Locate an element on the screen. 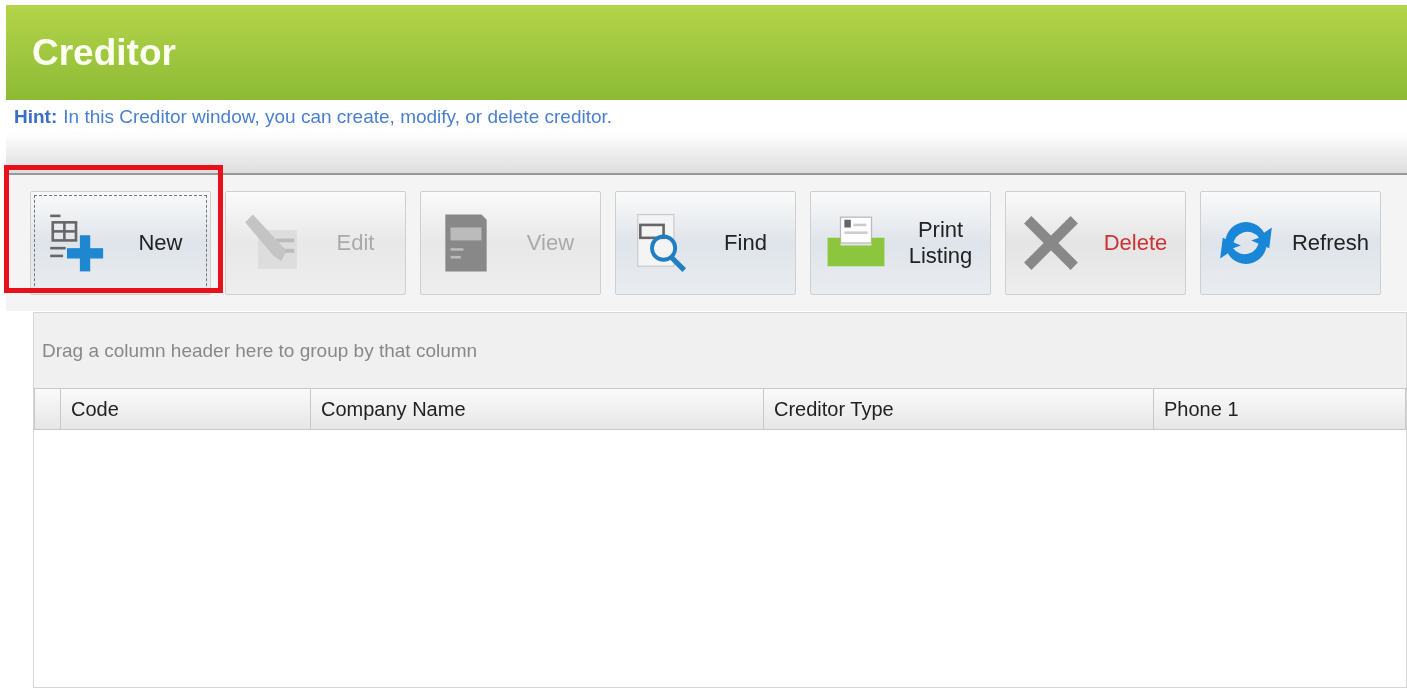 Image resolution: width=1407 pixels, height=688 pixels. column-header: Creditor Type is located at coordinates (959, 409).